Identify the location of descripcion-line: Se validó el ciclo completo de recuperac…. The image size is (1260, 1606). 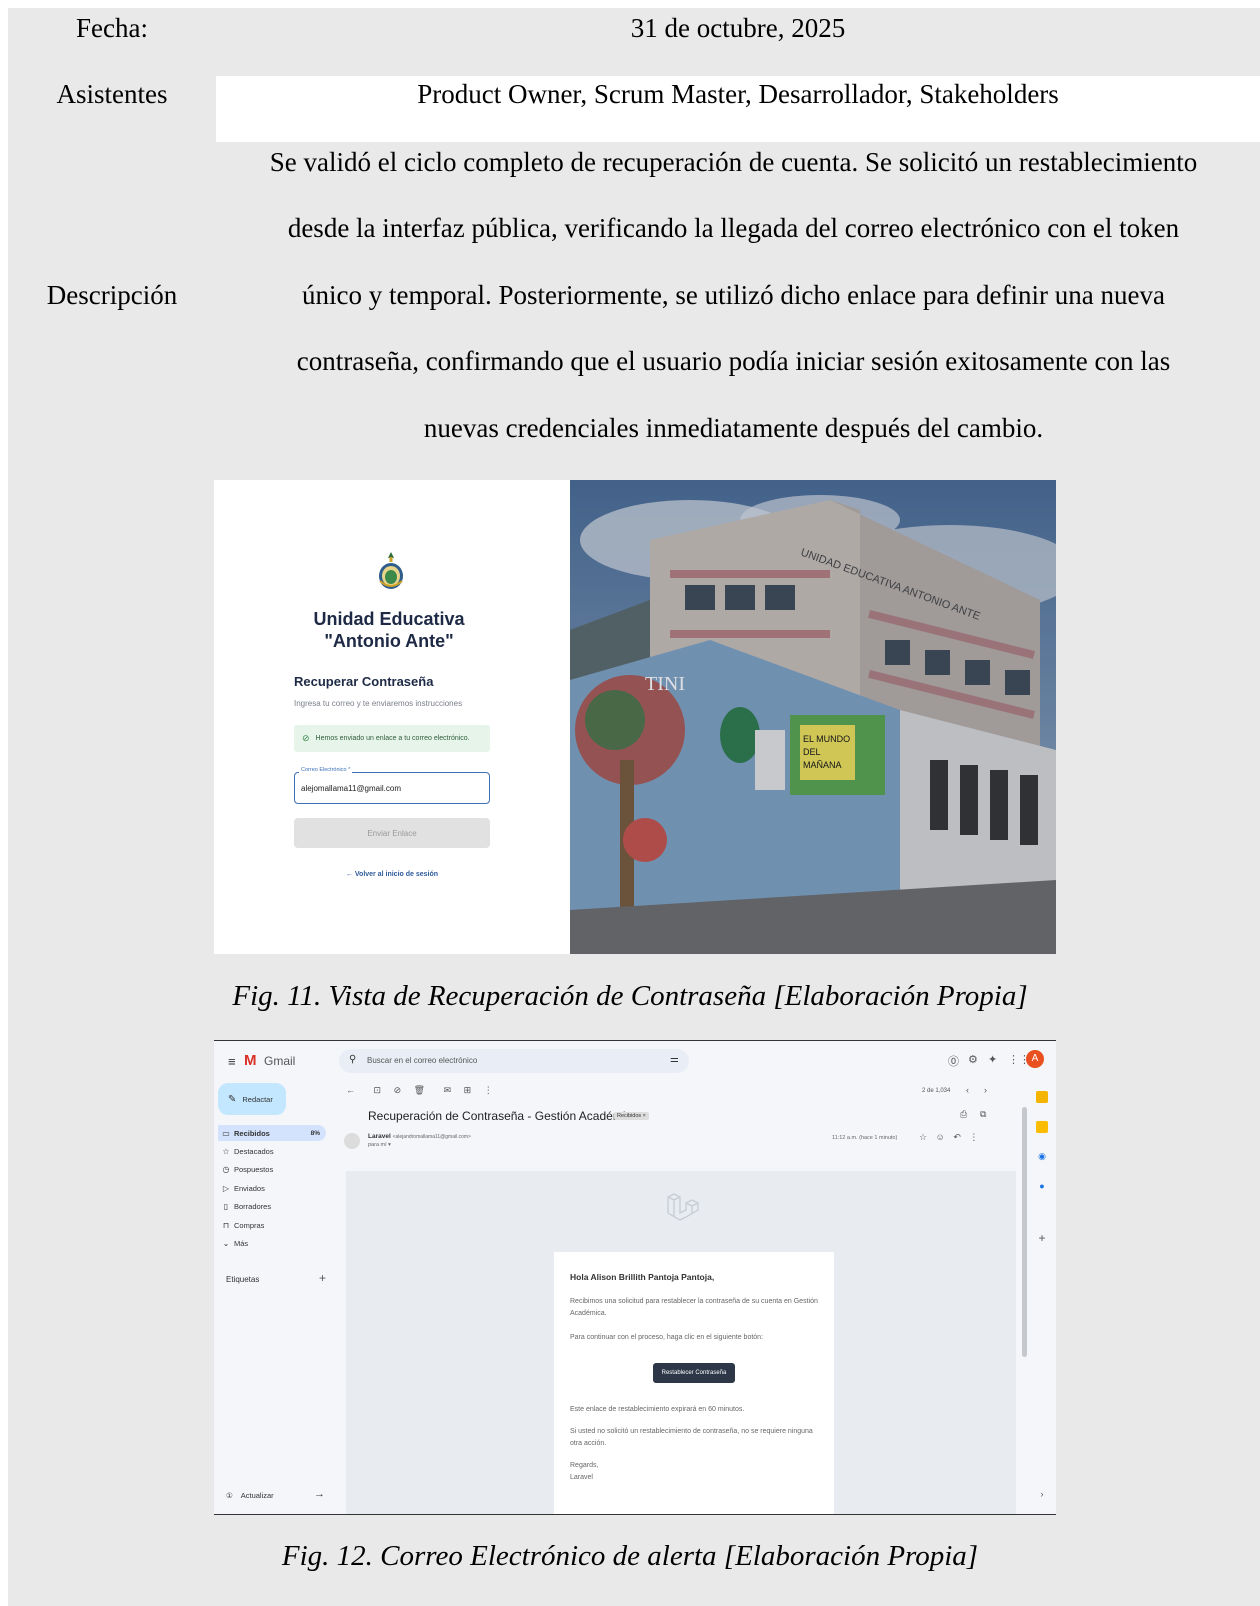
(733, 162).